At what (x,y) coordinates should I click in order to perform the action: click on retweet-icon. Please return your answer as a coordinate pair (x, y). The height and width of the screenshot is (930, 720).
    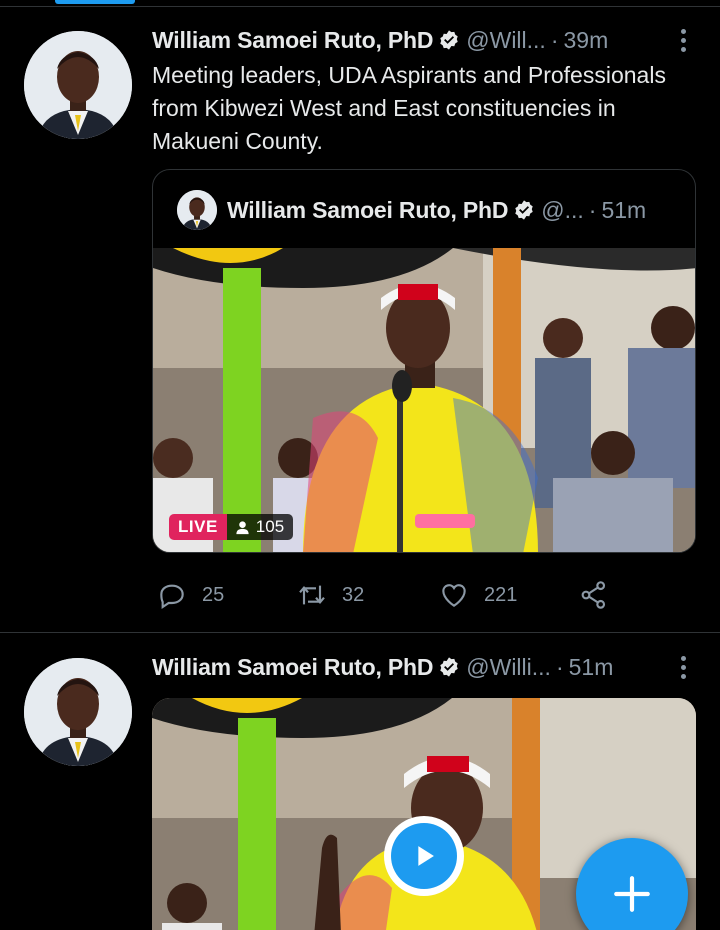
    Looking at the image, I should click on (312, 595).